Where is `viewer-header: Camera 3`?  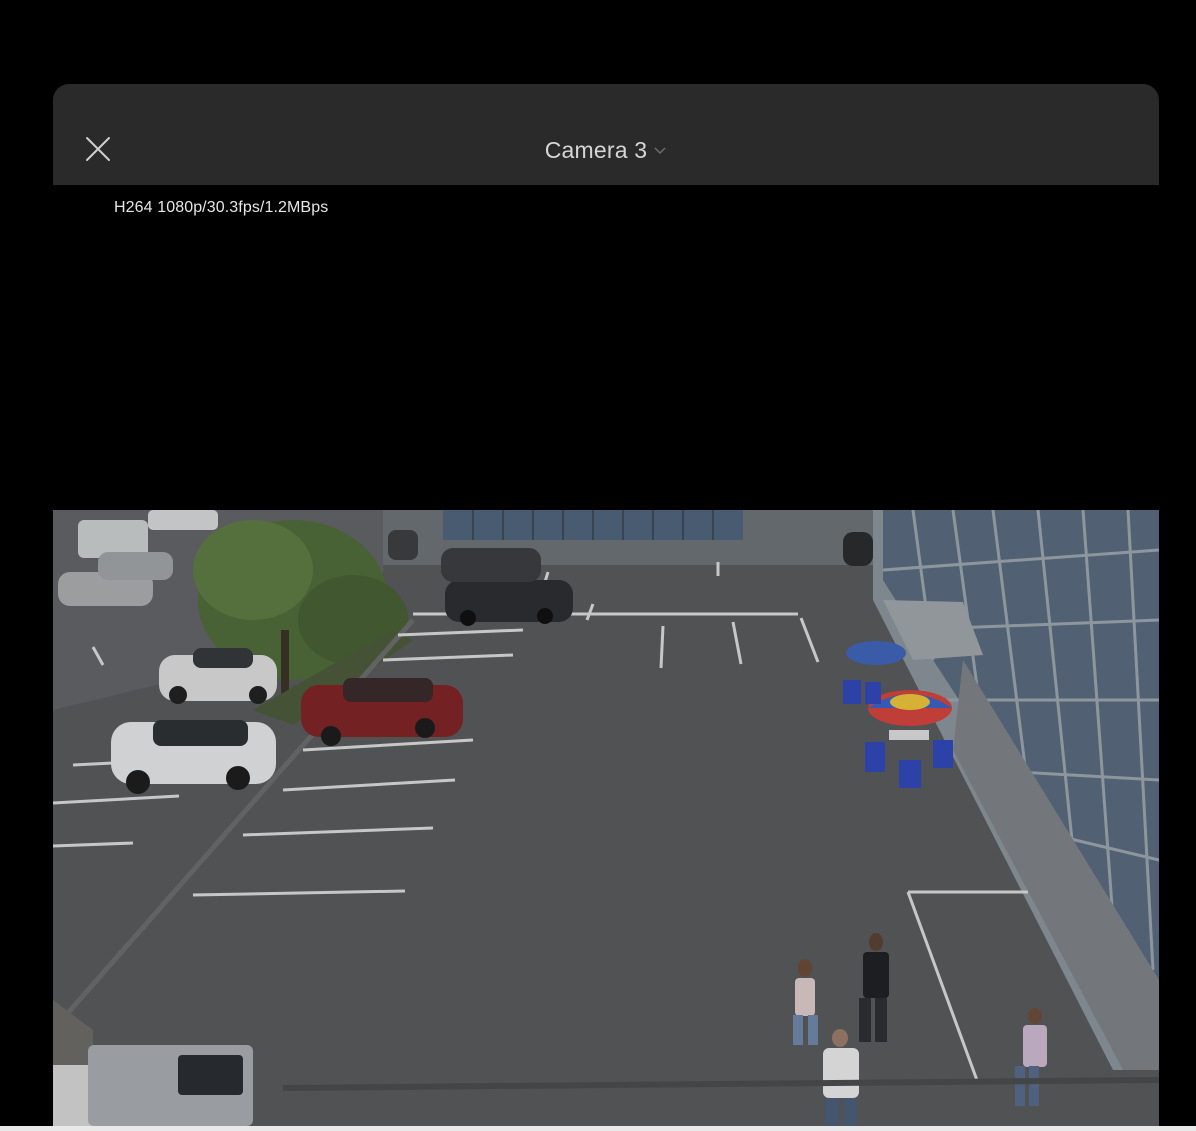
viewer-header: Camera 3 is located at coordinates (606, 134).